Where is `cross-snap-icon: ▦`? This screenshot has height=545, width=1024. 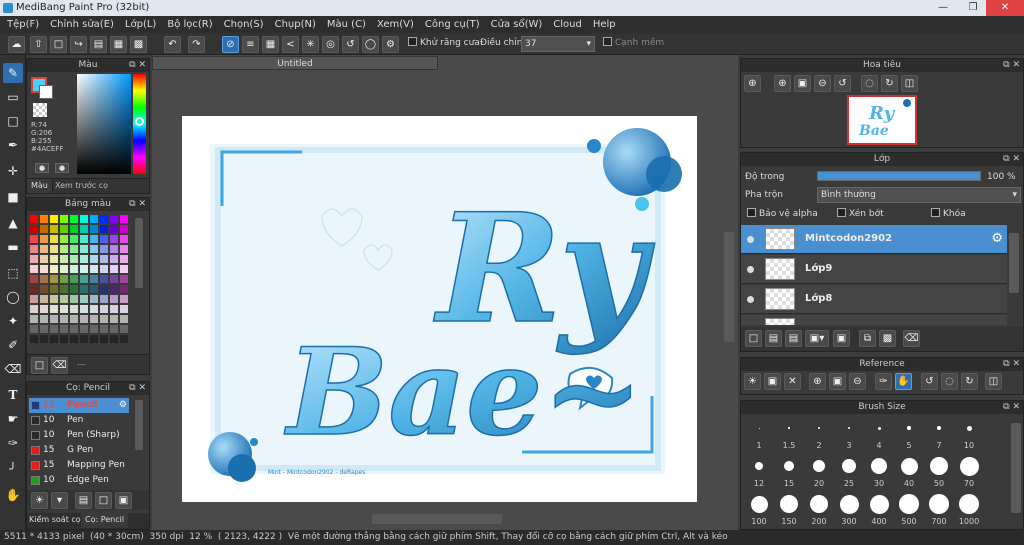 cross-snap-icon: ▦ is located at coordinates (270, 44).